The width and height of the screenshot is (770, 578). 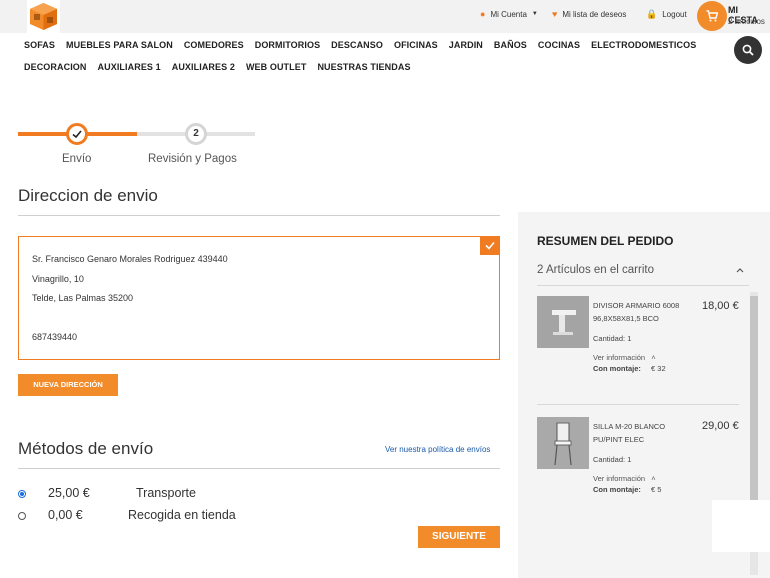 I want to click on logo-box-icon, so click(x=43, y=16).